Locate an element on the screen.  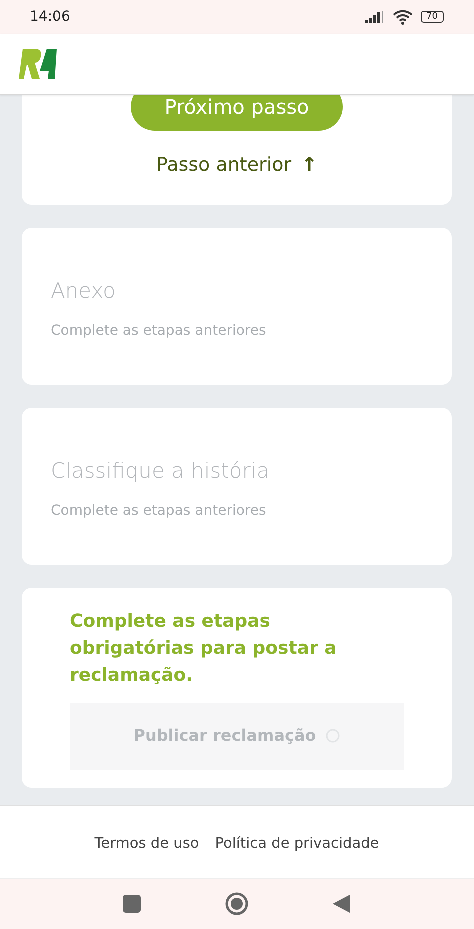
back-icon is located at coordinates (342, 904).